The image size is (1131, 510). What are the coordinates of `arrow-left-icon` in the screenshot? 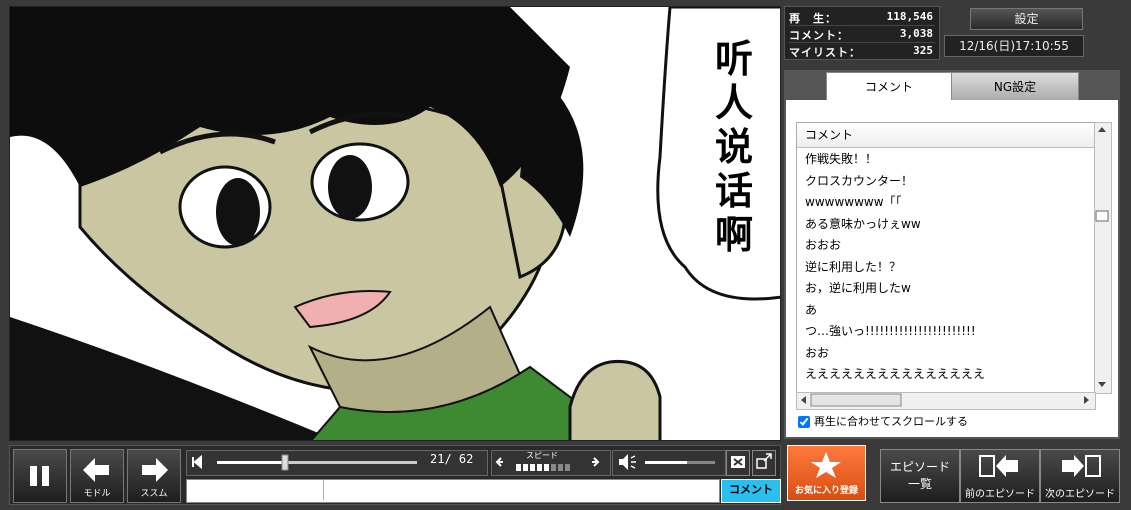 It's located at (96, 470).